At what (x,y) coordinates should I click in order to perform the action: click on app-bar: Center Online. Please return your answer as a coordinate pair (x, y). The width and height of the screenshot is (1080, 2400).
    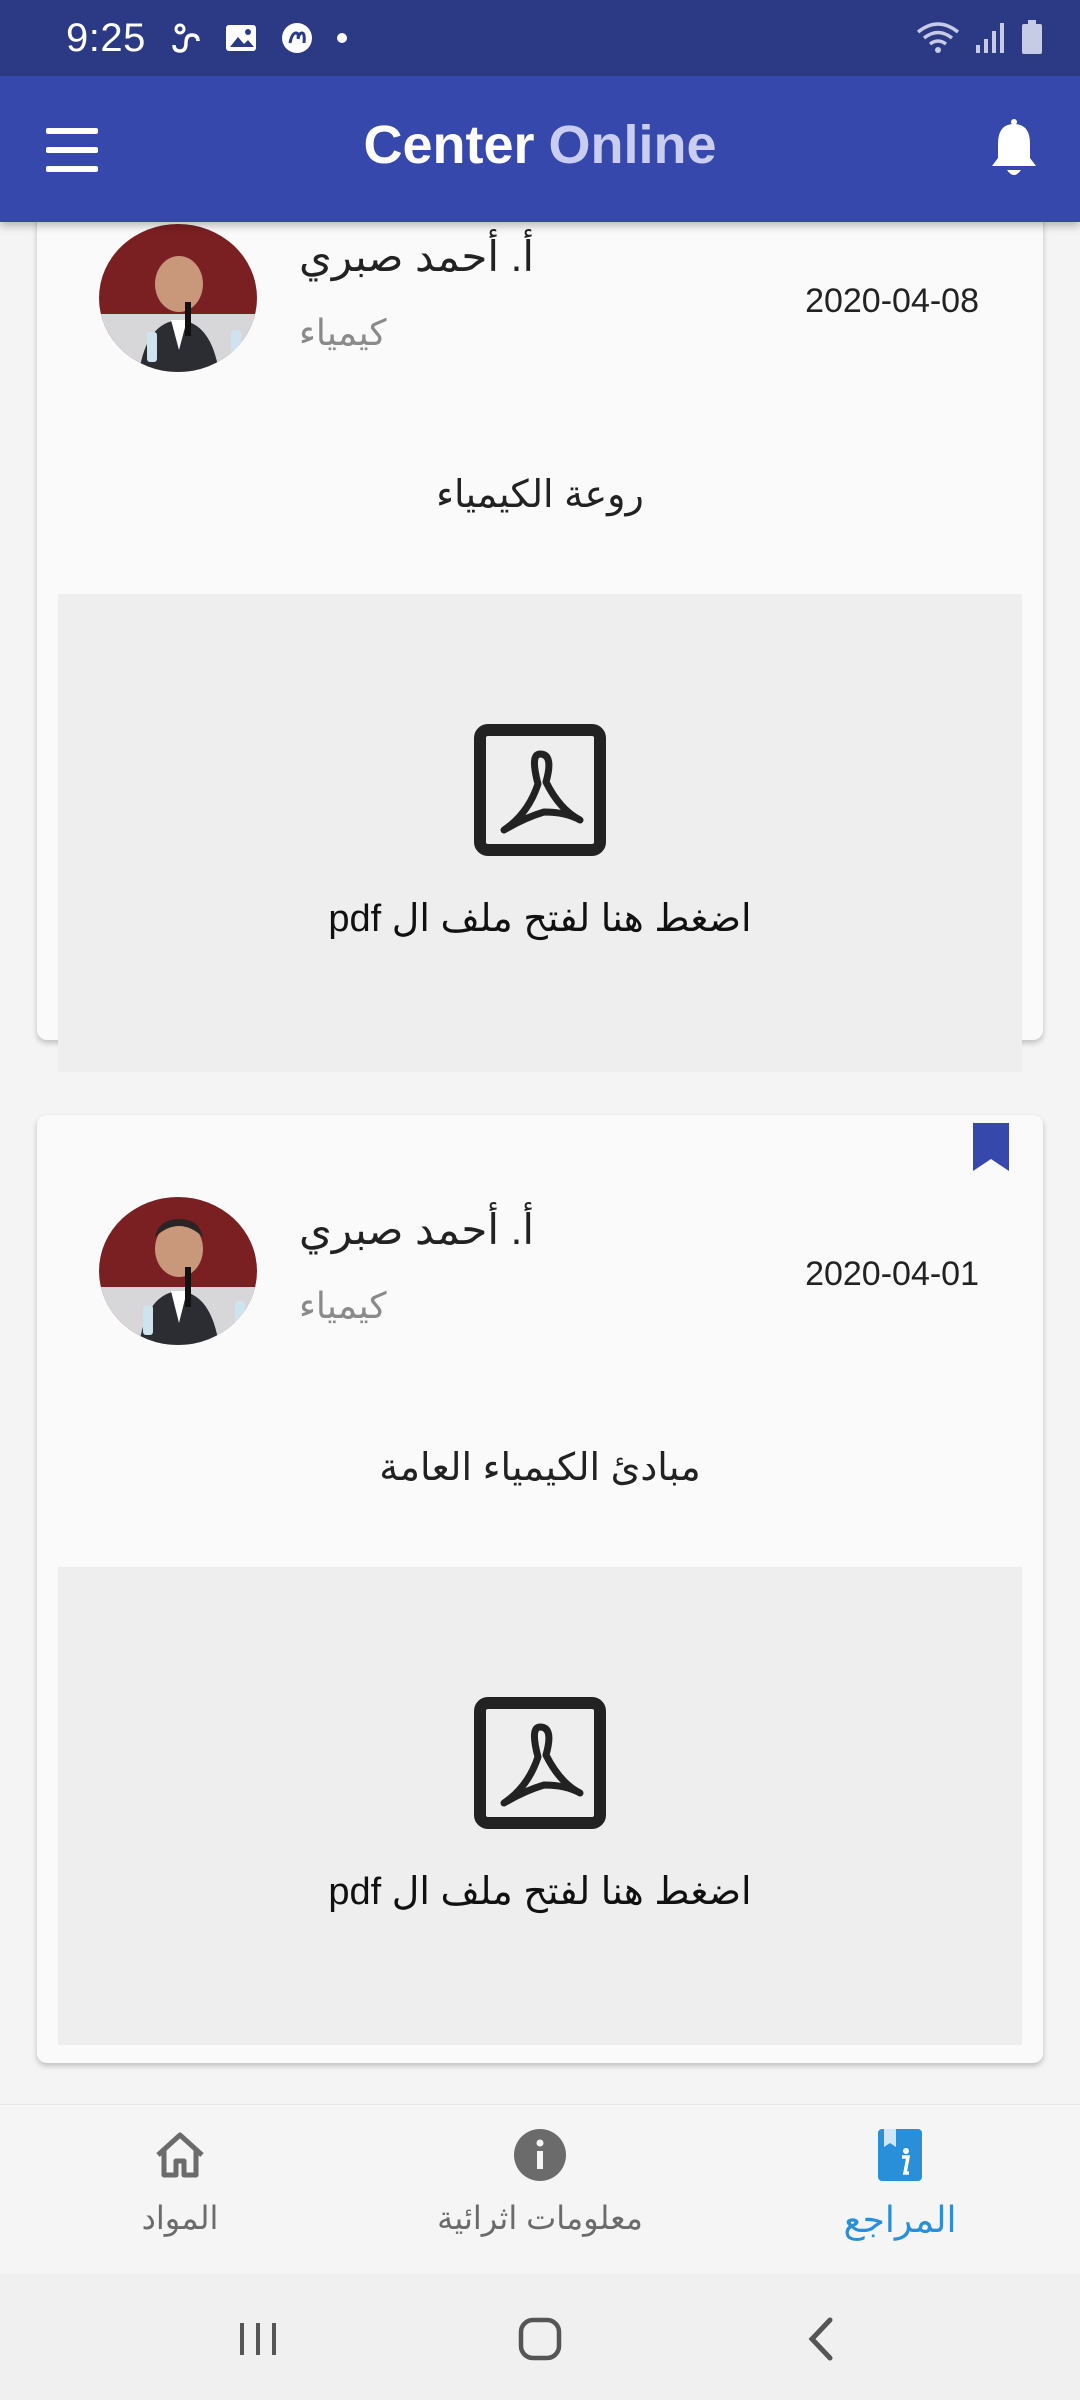
    Looking at the image, I should click on (540, 149).